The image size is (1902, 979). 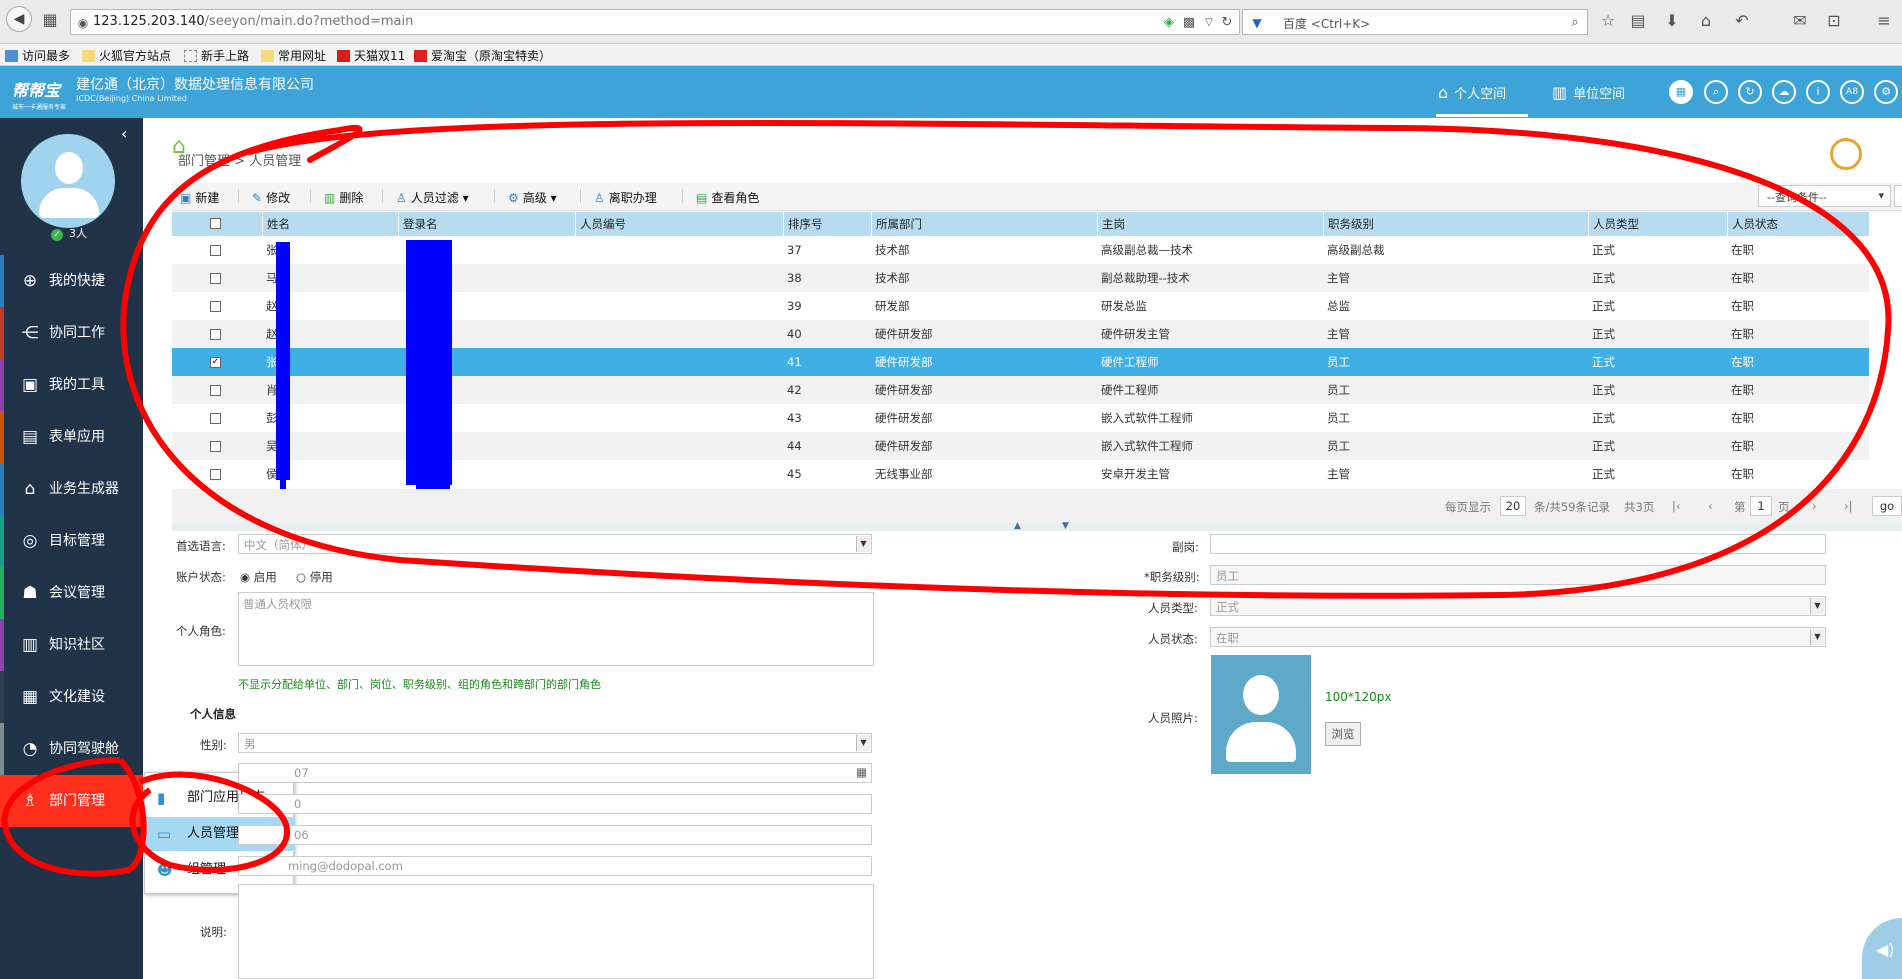 I want to click on email-input: ming@dodopal.com, so click(x=555, y=866).